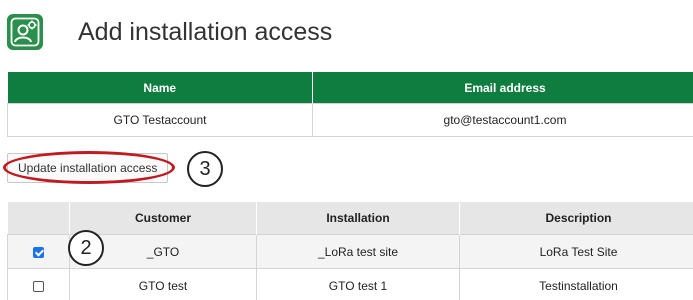  I want to click on column-header-select, so click(38, 218).